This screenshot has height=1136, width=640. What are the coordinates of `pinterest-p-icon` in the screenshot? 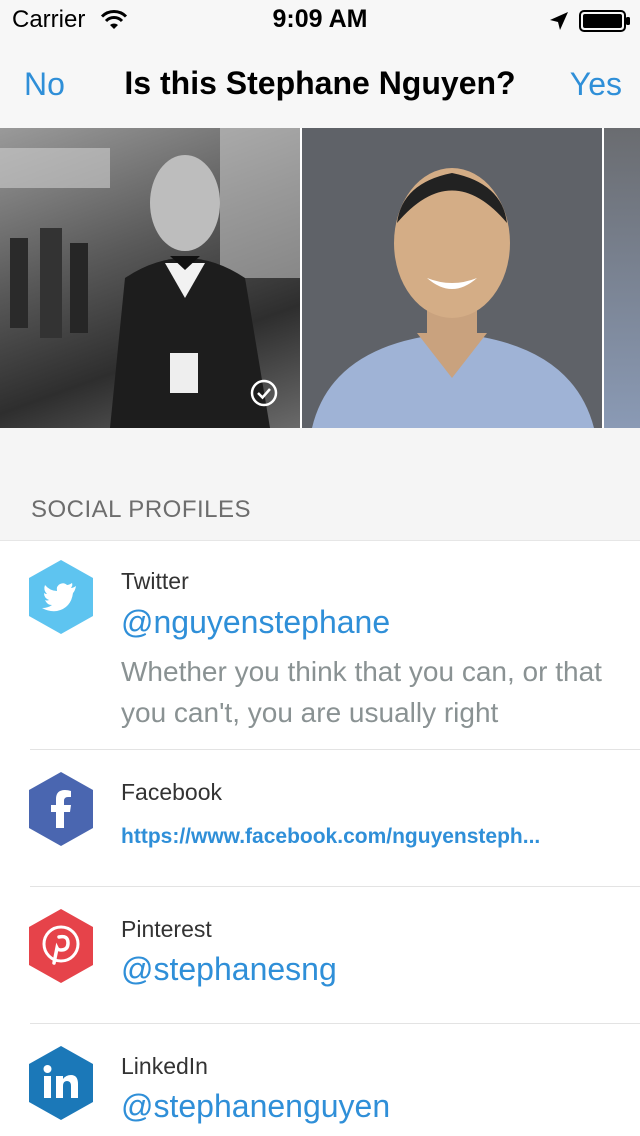 It's located at (61, 946).